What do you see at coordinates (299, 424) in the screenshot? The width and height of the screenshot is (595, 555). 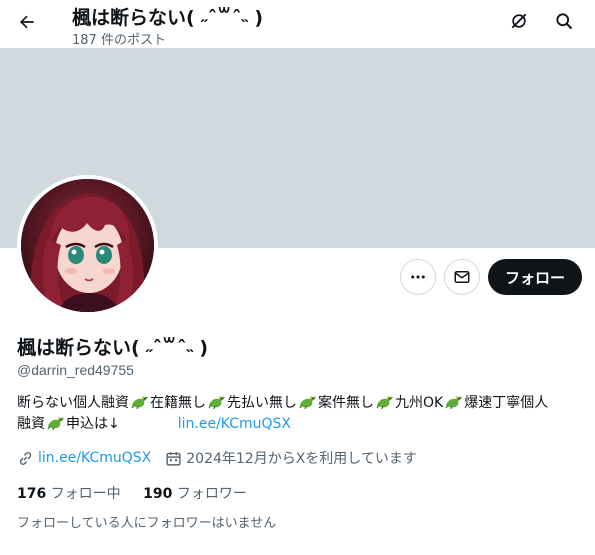 I see `bio-line-2: 融資 申込は↓ lin.ee/KCmuQSX` at bounding box center [299, 424].